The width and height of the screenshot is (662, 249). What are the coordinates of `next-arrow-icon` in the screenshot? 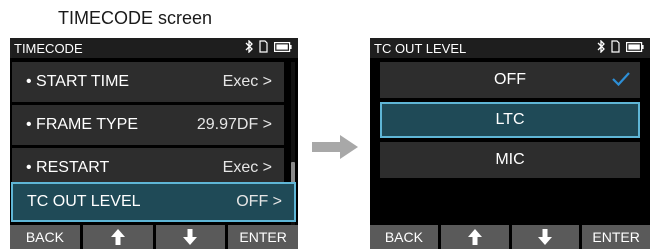 It's located at (335, 147).